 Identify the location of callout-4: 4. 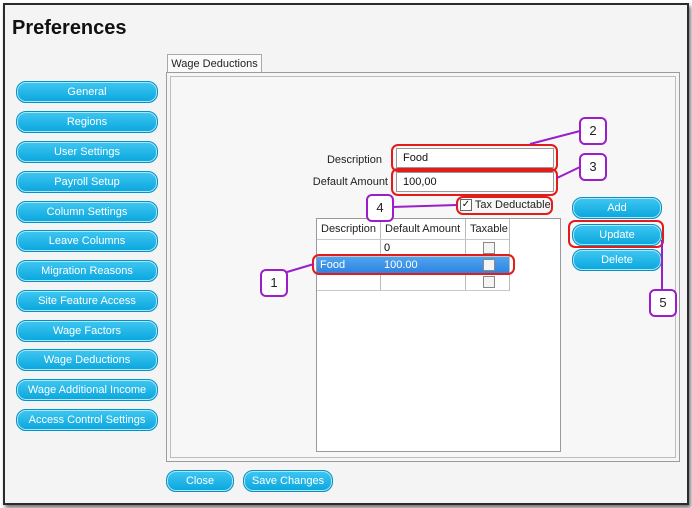
(380, 208).